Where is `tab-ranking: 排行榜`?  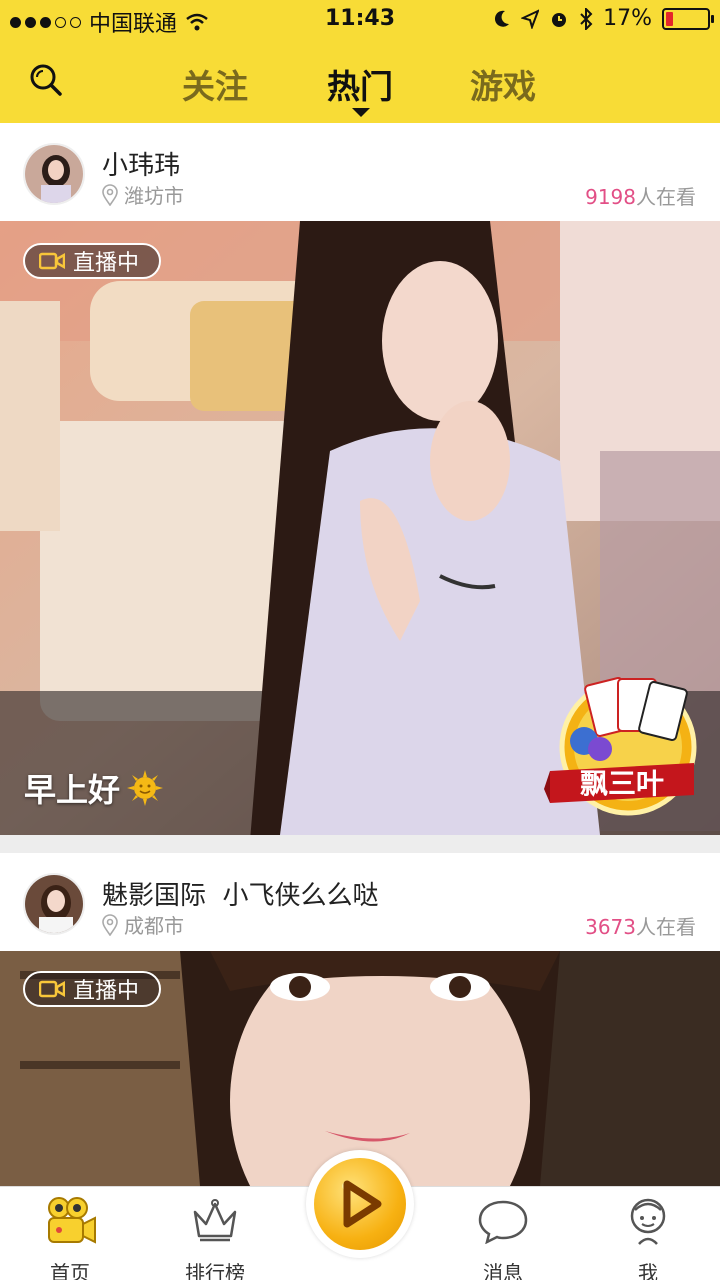
tab-ranking: 排行榜 is located at coordinates (215, 1237).